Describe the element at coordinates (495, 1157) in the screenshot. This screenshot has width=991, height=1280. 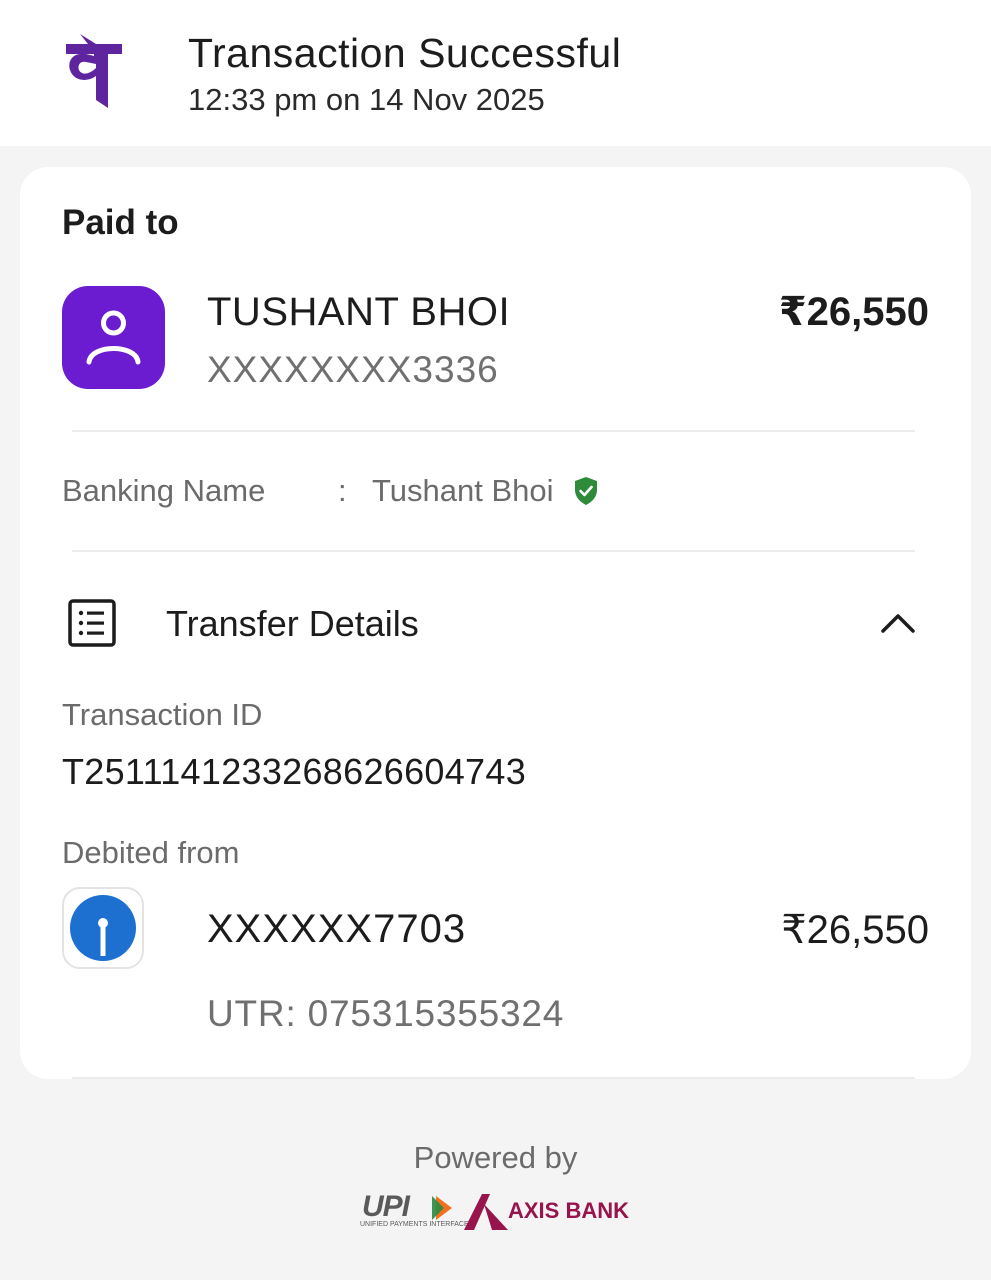
I see `powered-by-label: Powered by` at that location.